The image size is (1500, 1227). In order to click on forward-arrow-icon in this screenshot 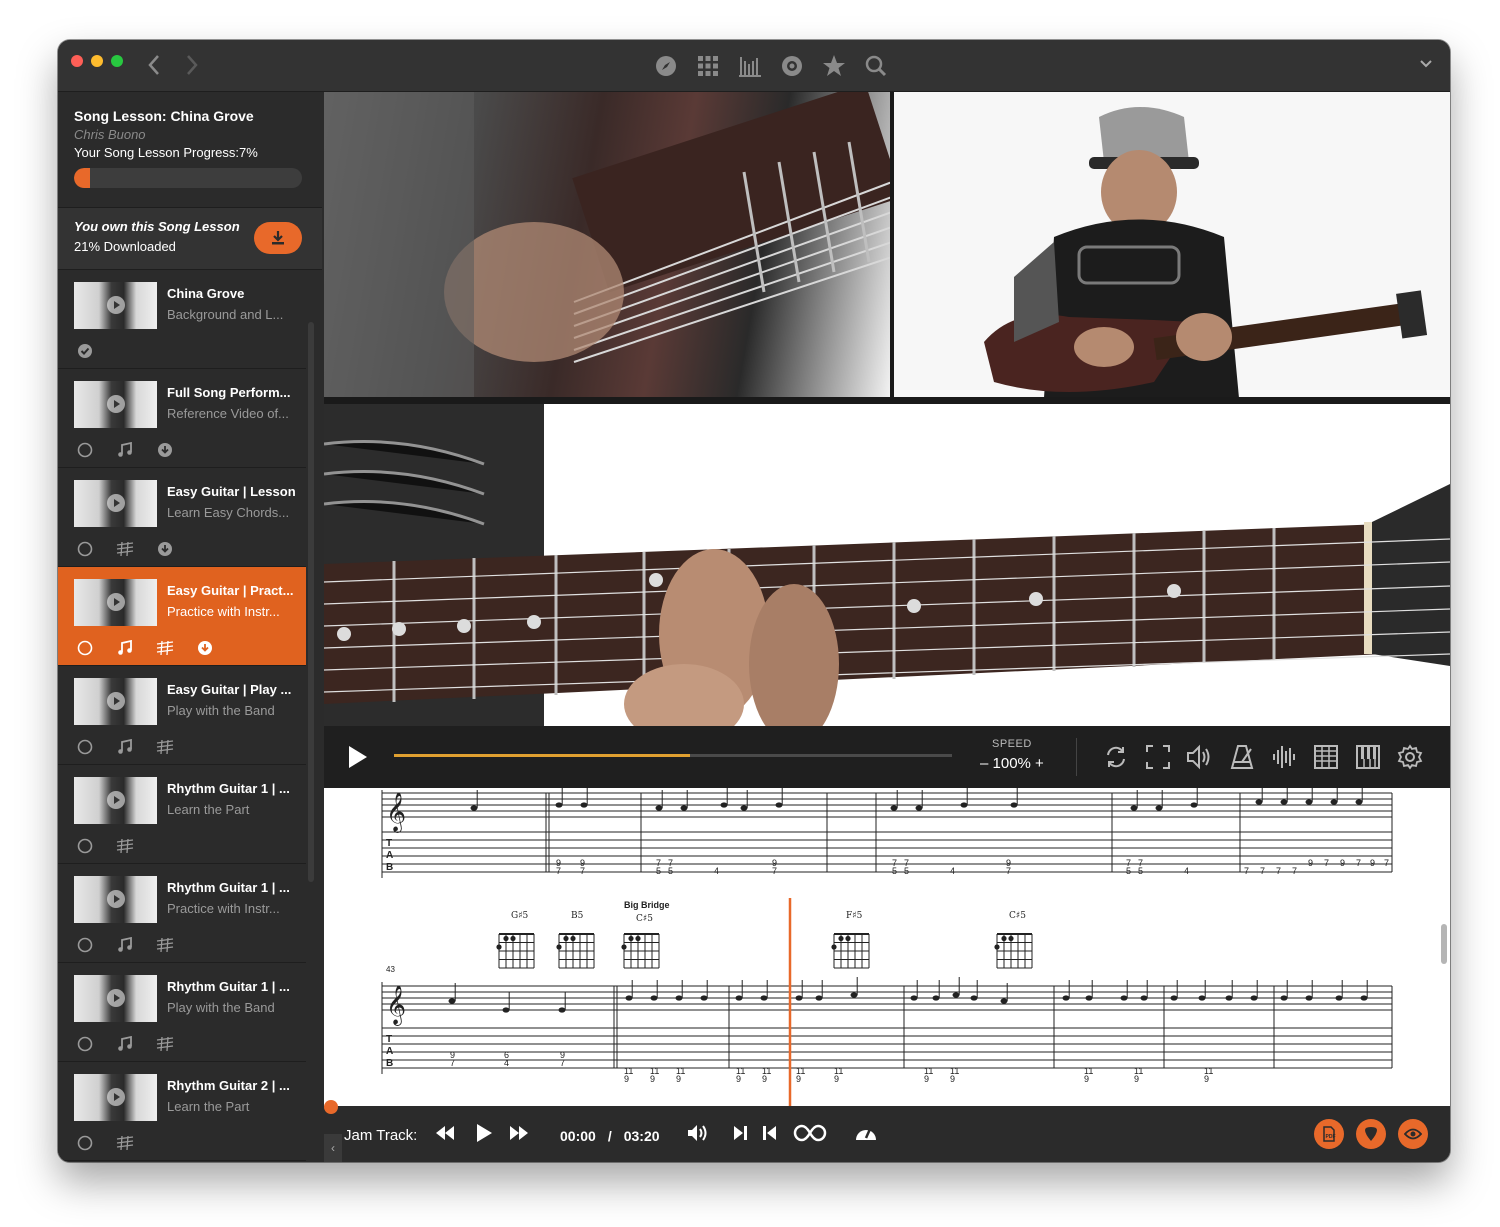, I will do `click(192, 67)`.